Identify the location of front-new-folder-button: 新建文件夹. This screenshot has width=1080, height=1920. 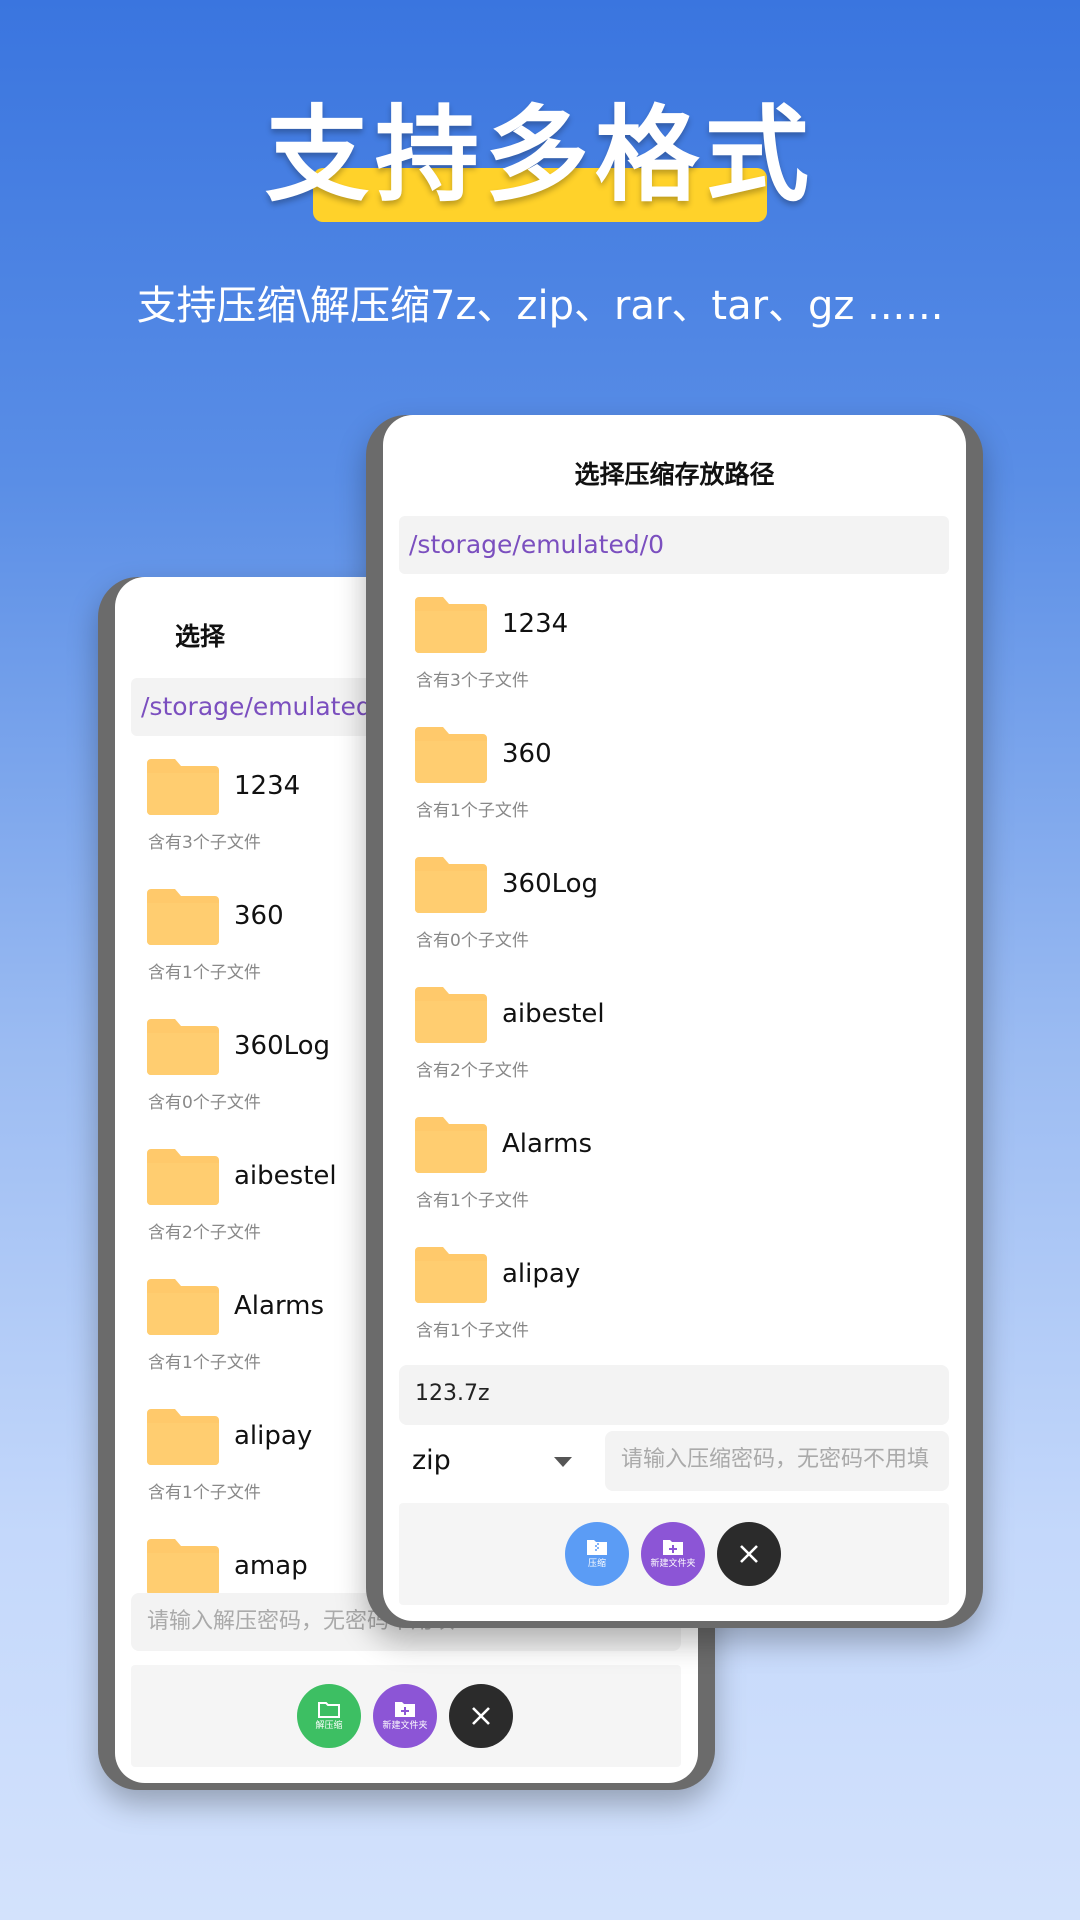
(673, 1554).